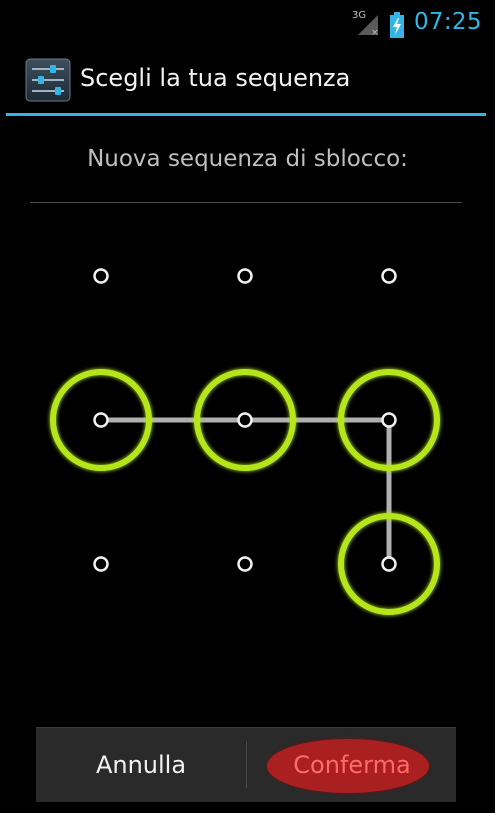 This screenshot has height=813, width=495. I want to click on cancel-button-label: Annulla, so click(141, 765).